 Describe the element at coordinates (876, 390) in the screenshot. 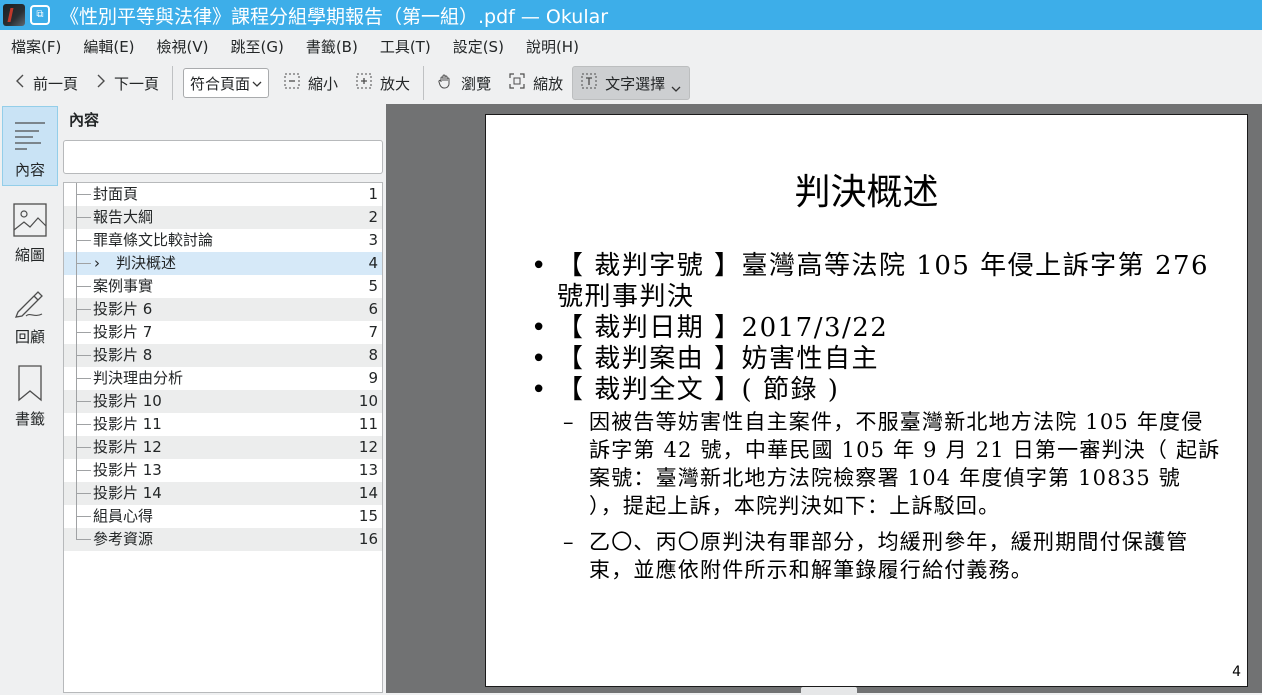

I see `slide-bullet: 【 裁判全文 】( 節錄 )` at that location.